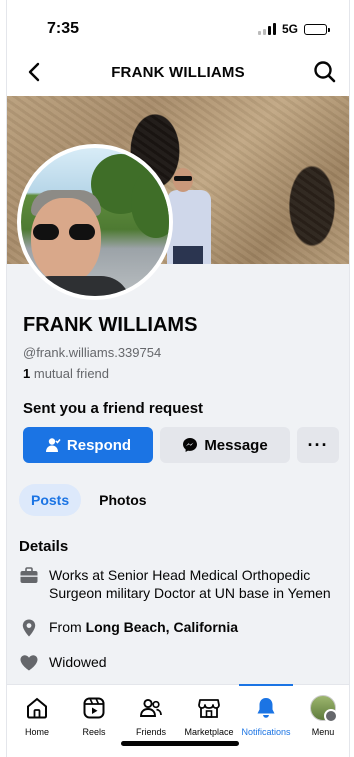  I want to click on nav-marketplace: Marketplace, so click(209, 716).